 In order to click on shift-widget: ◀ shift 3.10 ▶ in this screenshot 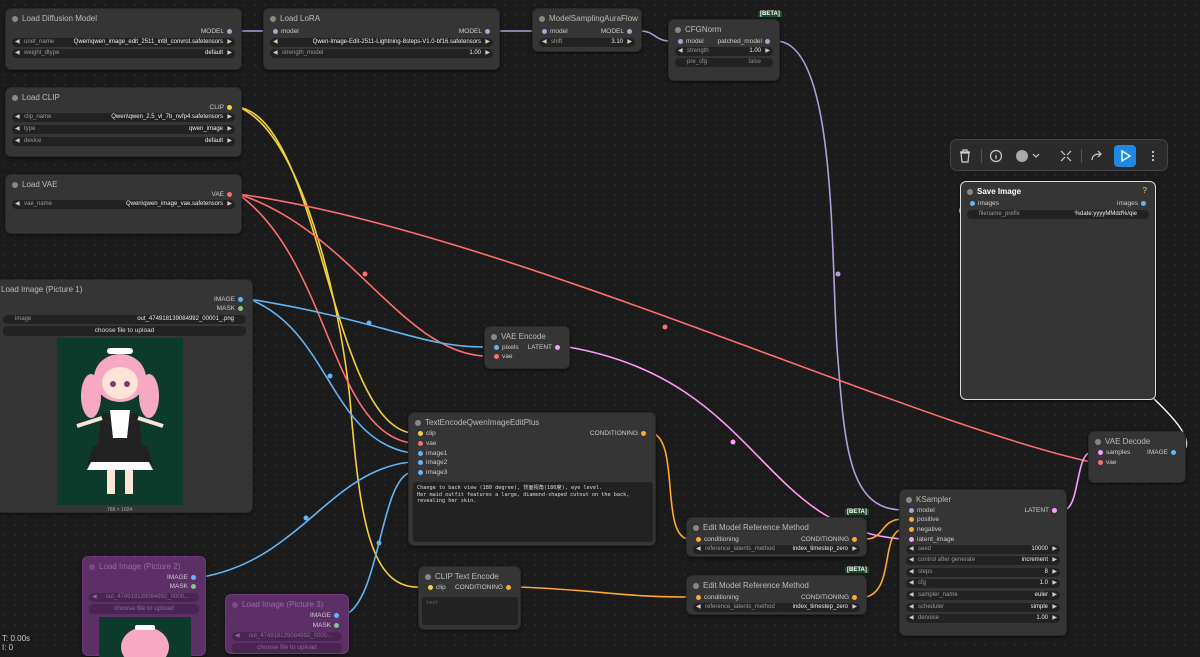, I will do `click(587, 42)`.